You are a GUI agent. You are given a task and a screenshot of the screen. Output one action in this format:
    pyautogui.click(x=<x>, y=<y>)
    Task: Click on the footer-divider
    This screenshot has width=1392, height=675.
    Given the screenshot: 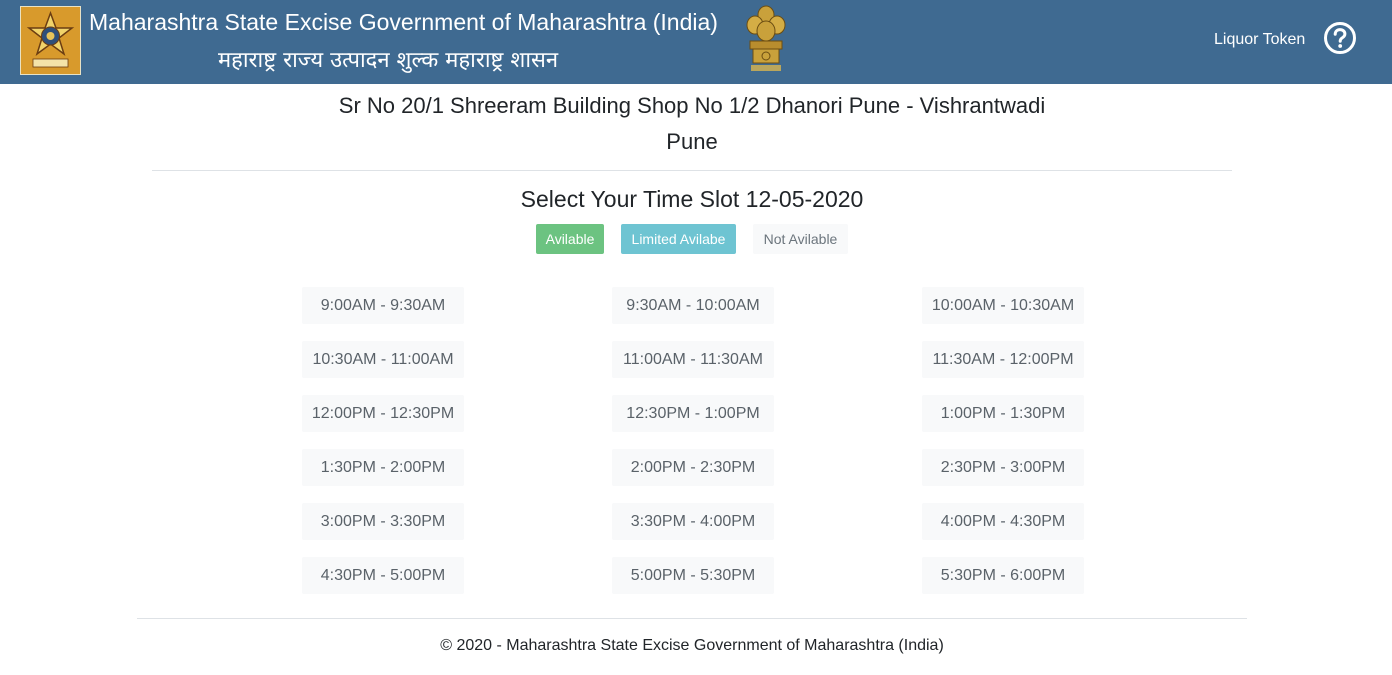 What is the action you would take?
    pyautogui.click(x=692, y=618)
    